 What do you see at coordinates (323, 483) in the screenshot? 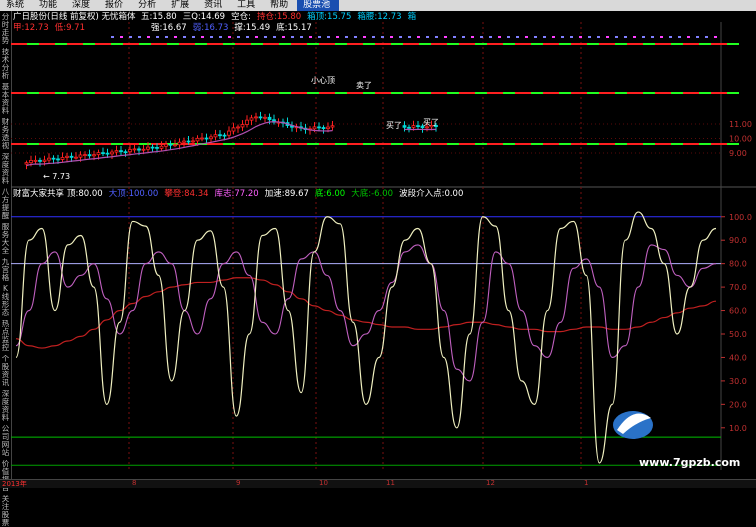
I see `x-tick-label-2: 10` at bounding box center [323, 483].